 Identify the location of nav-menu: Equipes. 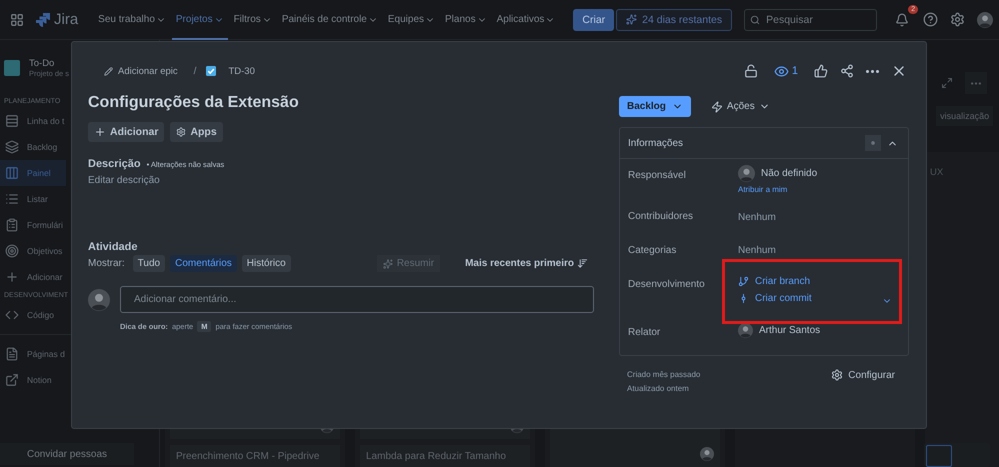
(412, 20).